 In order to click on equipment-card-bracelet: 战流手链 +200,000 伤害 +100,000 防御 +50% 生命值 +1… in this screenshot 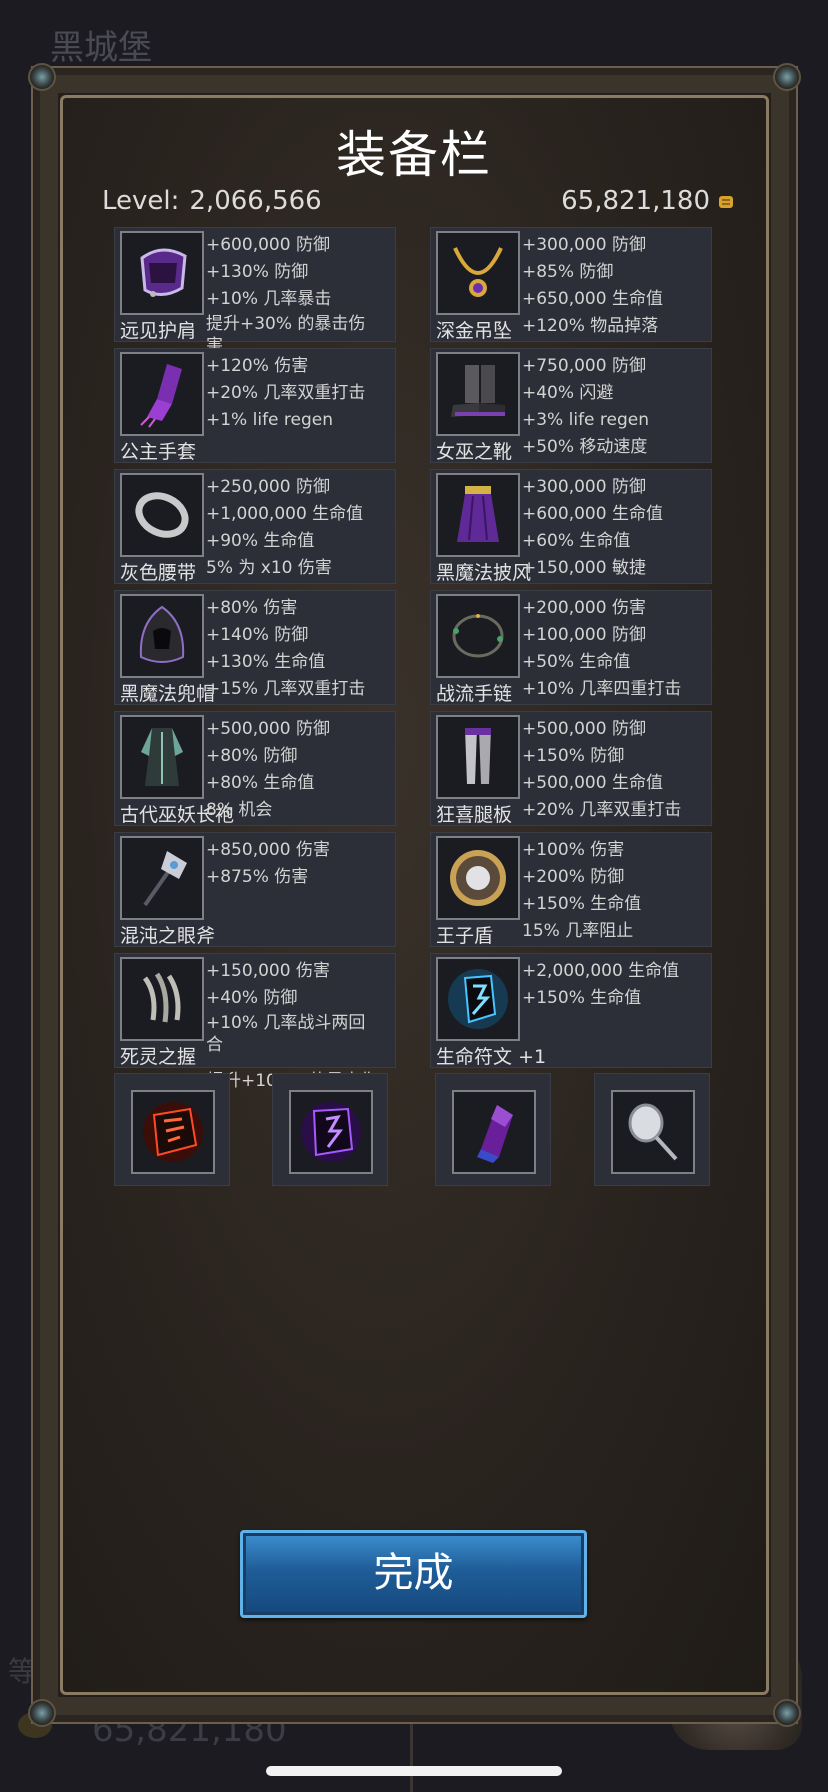, I will do `click(571, 647)`.